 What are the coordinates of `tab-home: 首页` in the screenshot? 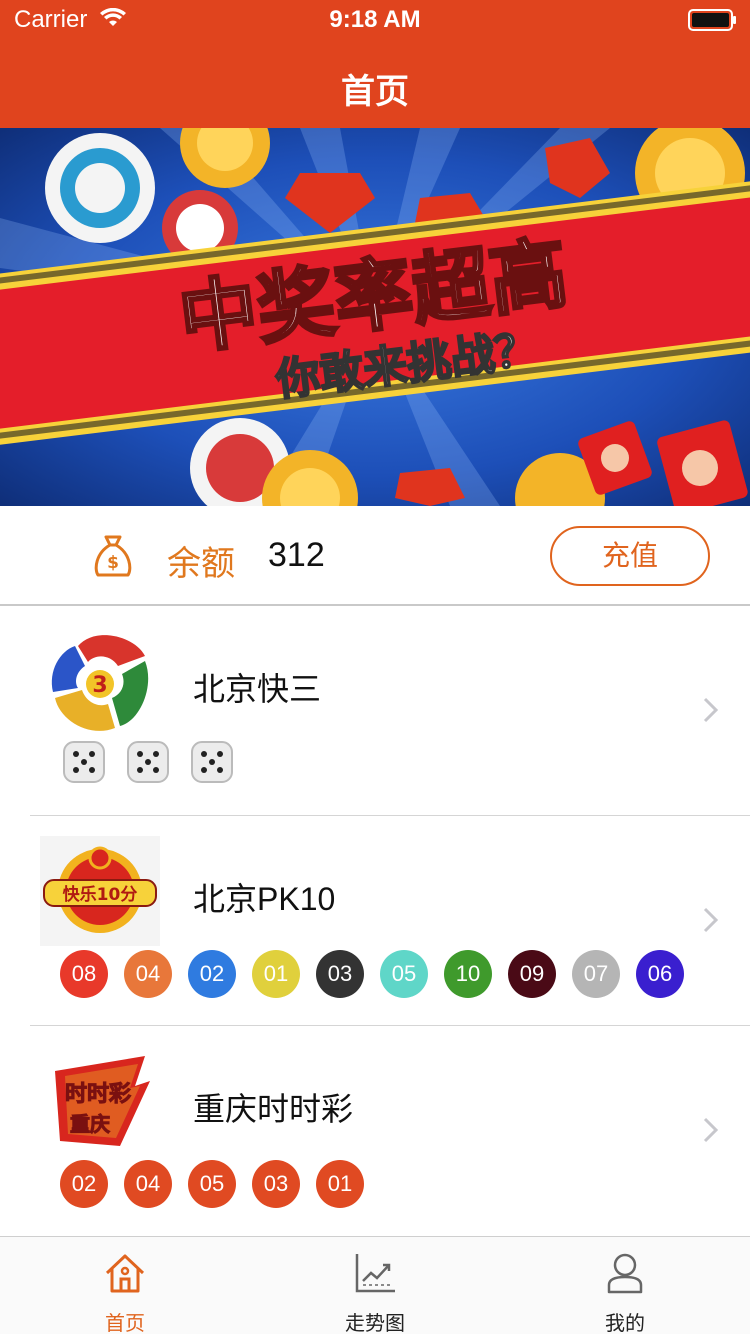 It's located at (125, 1285).